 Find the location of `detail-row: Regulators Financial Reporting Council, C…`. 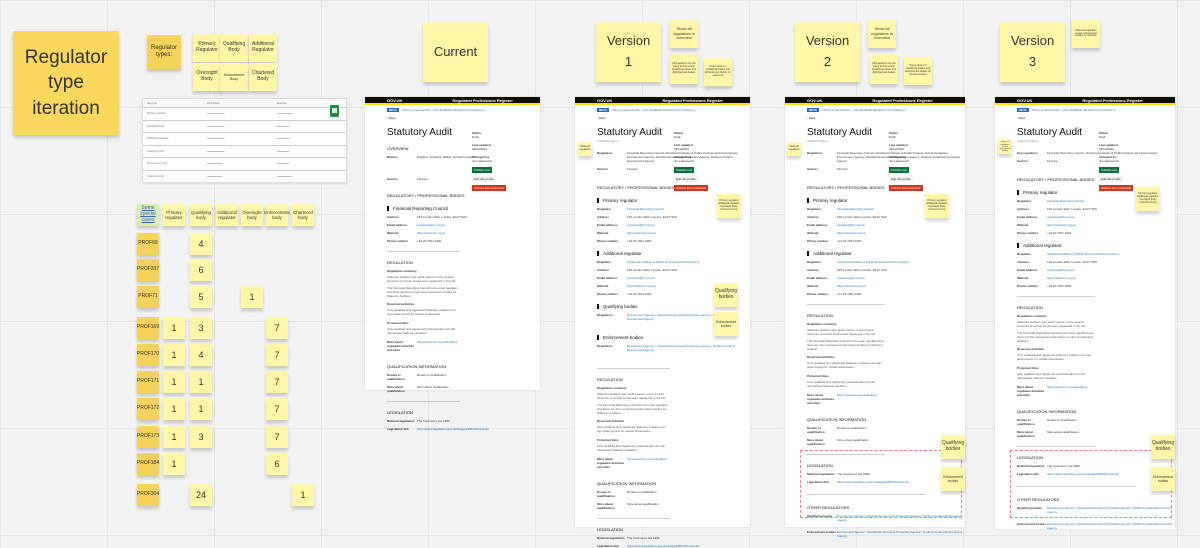

detail-row: Regulators Financial Reporting Council, C… is located at coordinates (668, 157).